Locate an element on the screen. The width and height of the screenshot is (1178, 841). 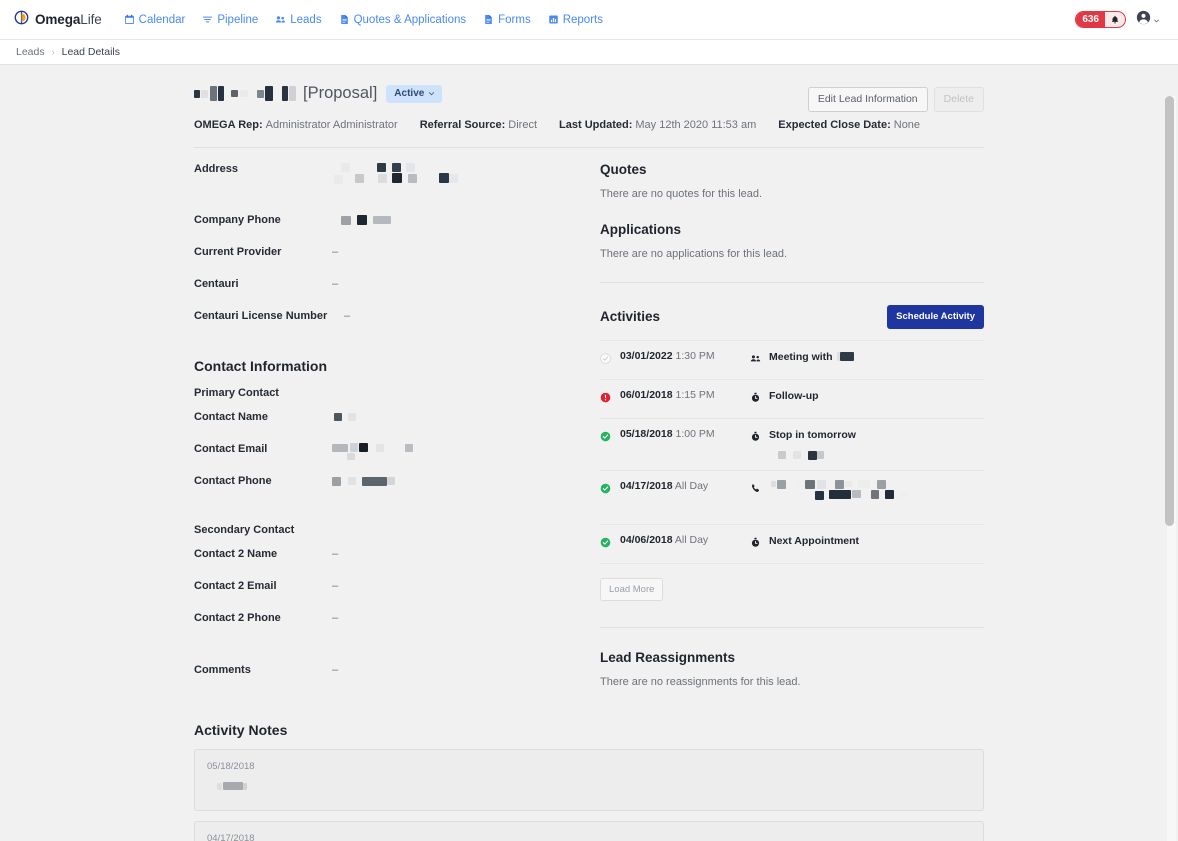
activity-body is located at coordinates (867, 489).